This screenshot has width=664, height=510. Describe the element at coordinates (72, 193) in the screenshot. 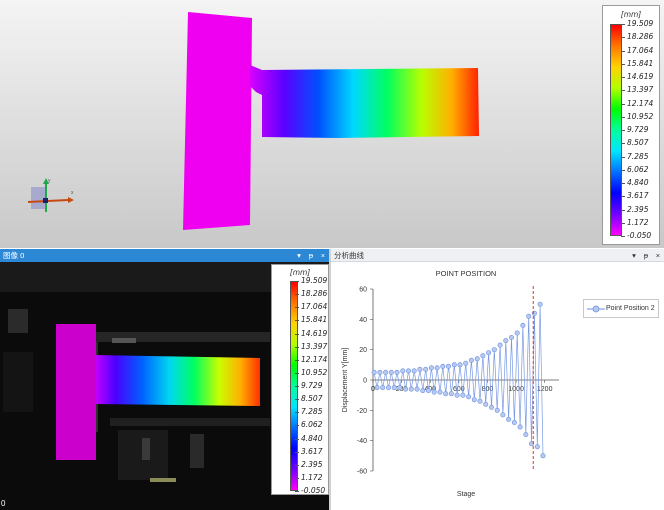

I see `axis-x-label: x` at that location.